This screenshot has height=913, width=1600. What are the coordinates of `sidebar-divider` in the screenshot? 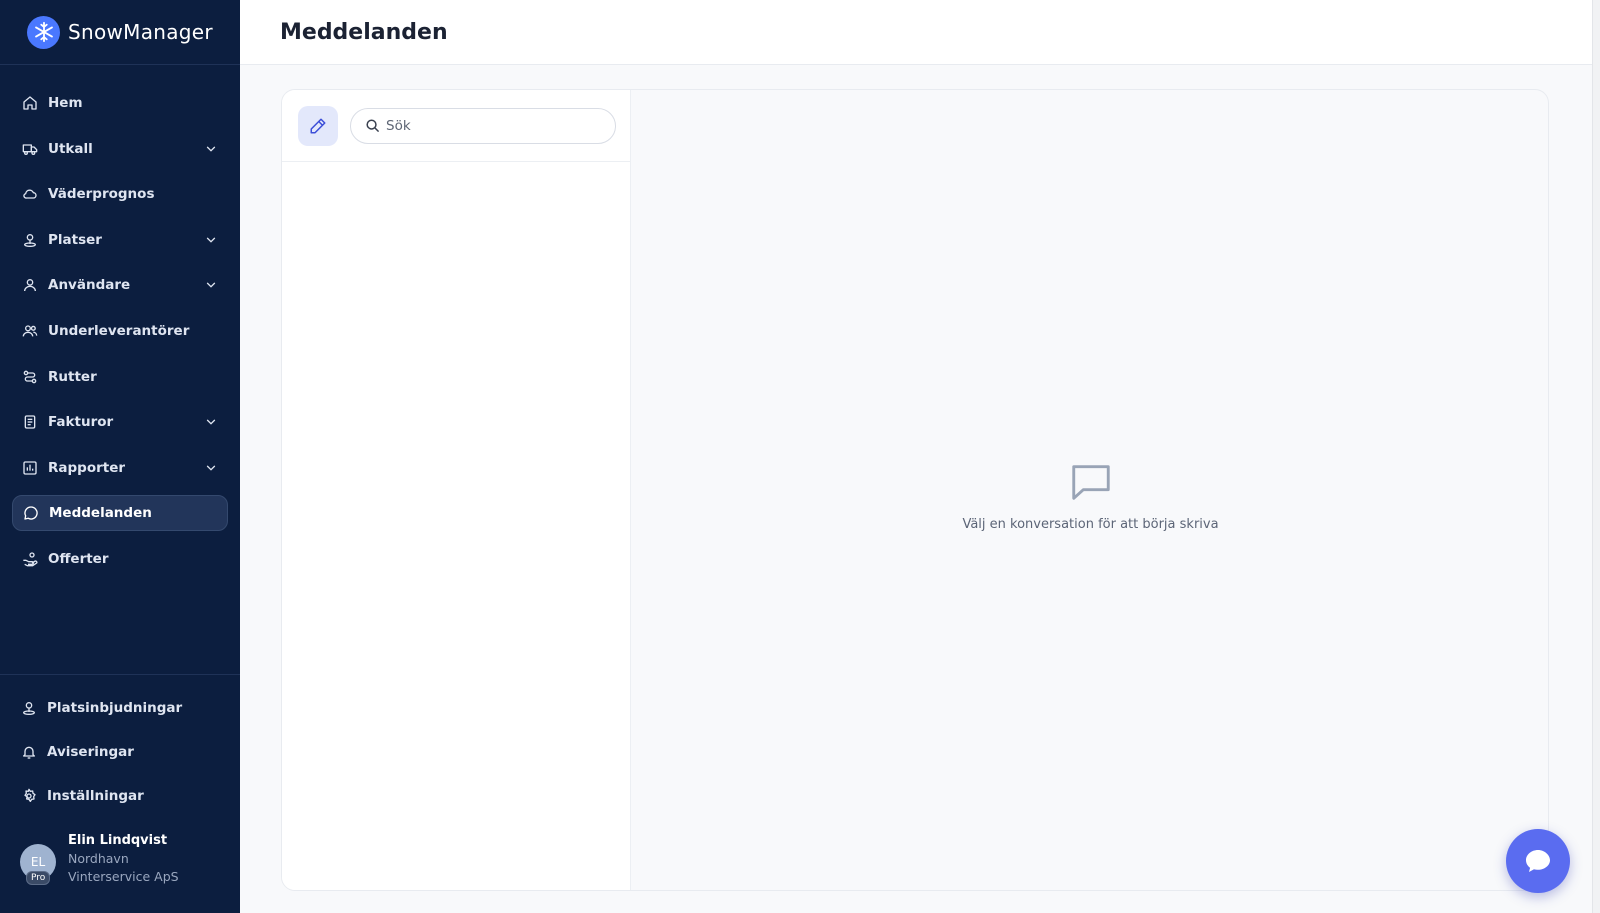 It's located at (120, 674).